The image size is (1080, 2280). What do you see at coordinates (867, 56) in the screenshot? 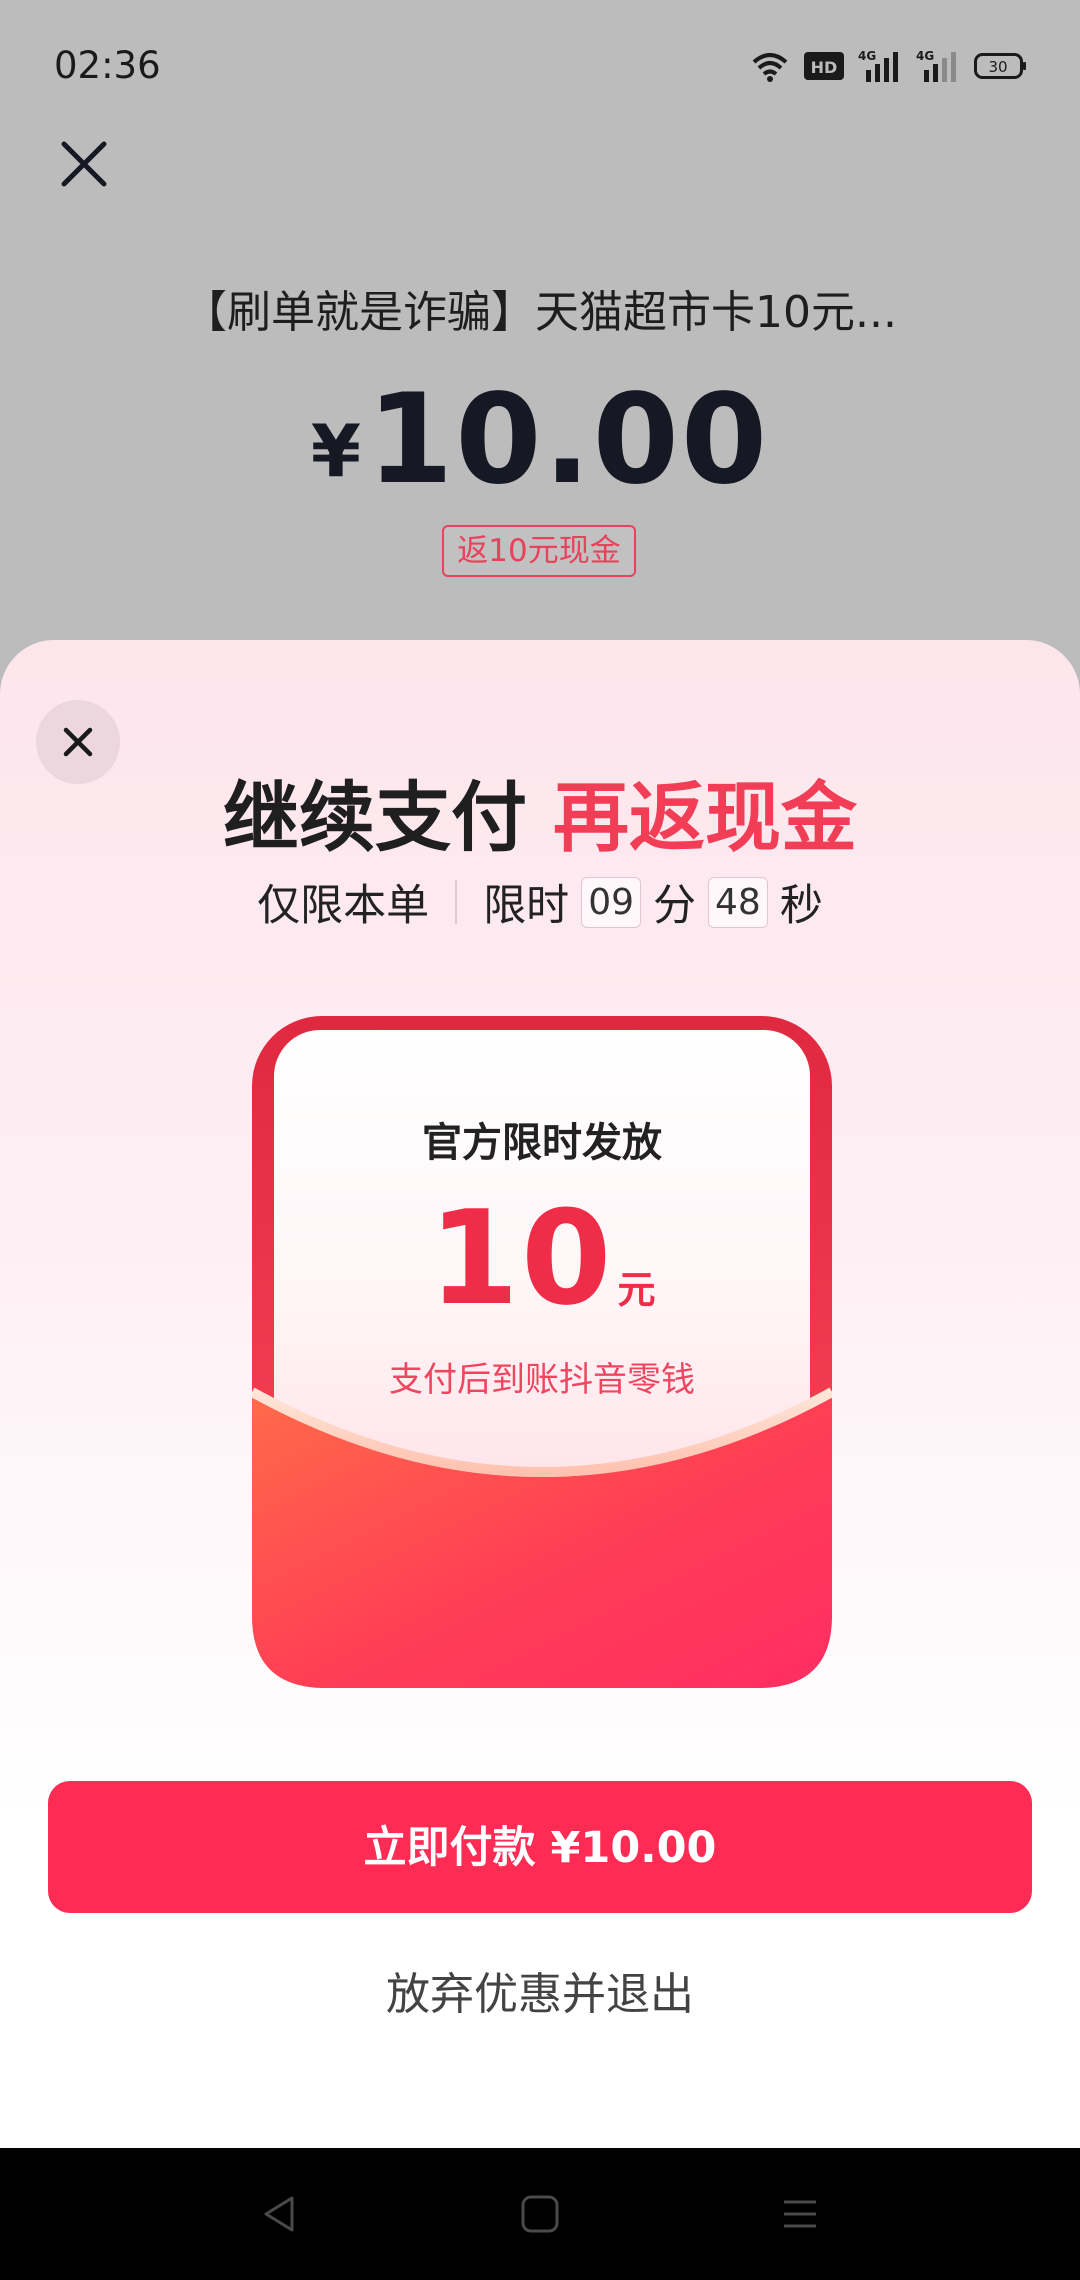
I see `network-label-1: 4G` at bounding box center [867, 56].